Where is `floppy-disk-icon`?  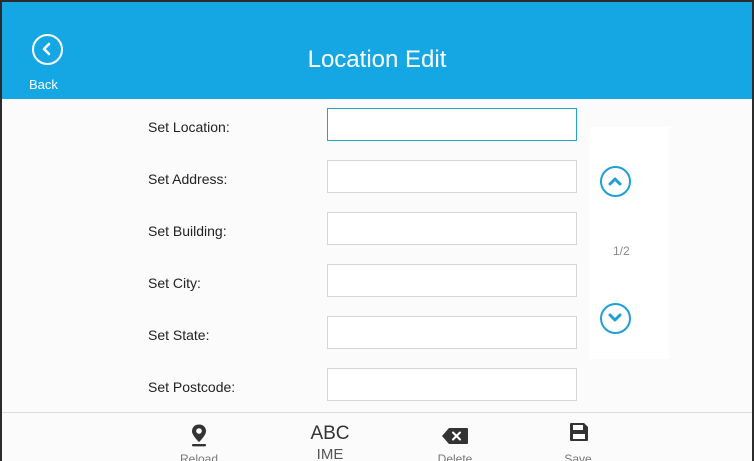
floppy-disk-icon is located at coordinates (579, 432).